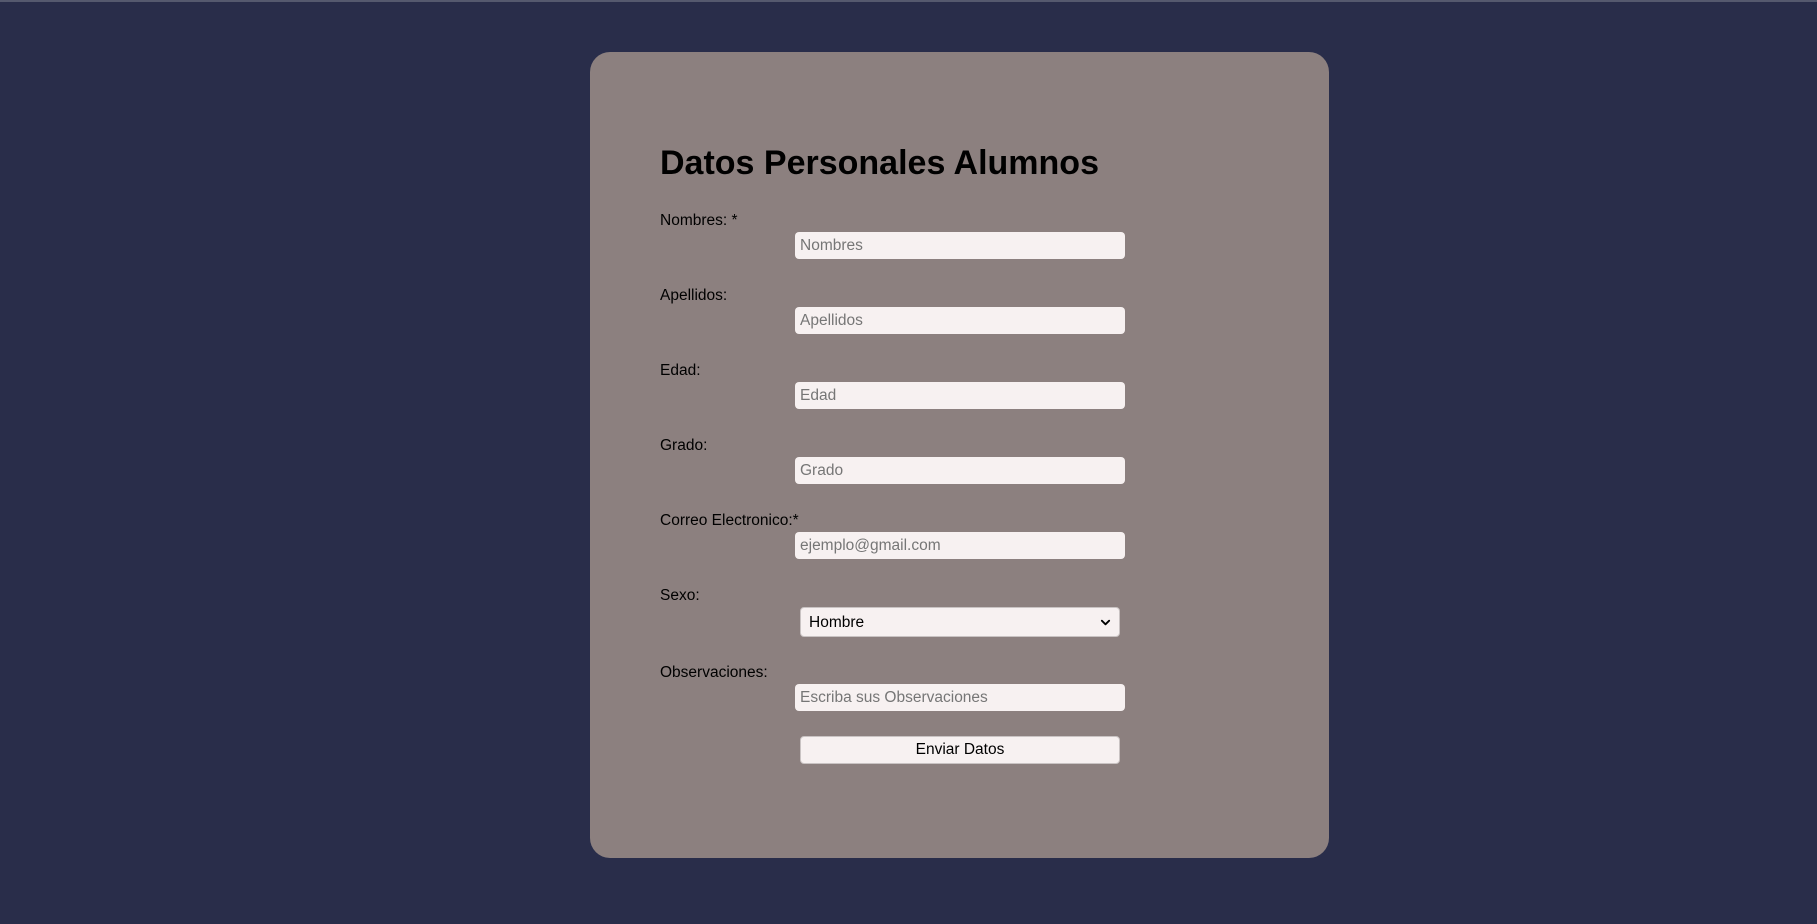  I want to click on sexo-label: Sexo:, so click(680, 595).